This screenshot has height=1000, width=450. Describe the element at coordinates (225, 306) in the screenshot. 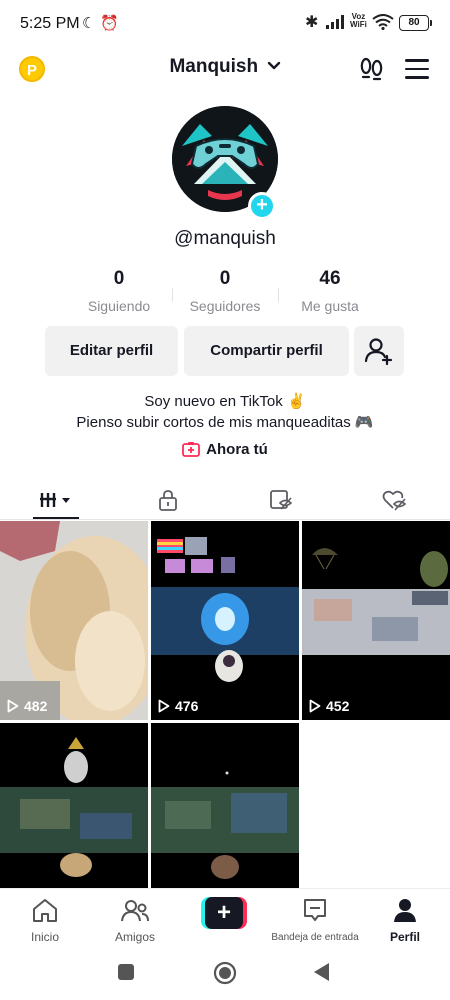

I see `stat-label: Seguidores` at that location.